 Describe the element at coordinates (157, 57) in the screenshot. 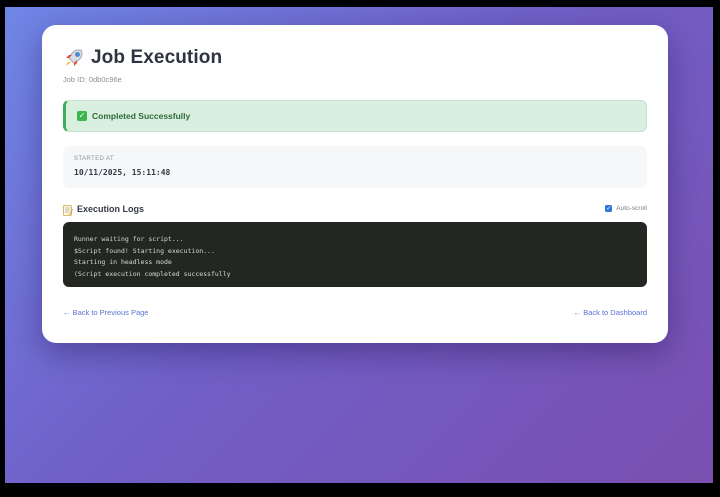

I see `page-title: Job Execution` at that location.